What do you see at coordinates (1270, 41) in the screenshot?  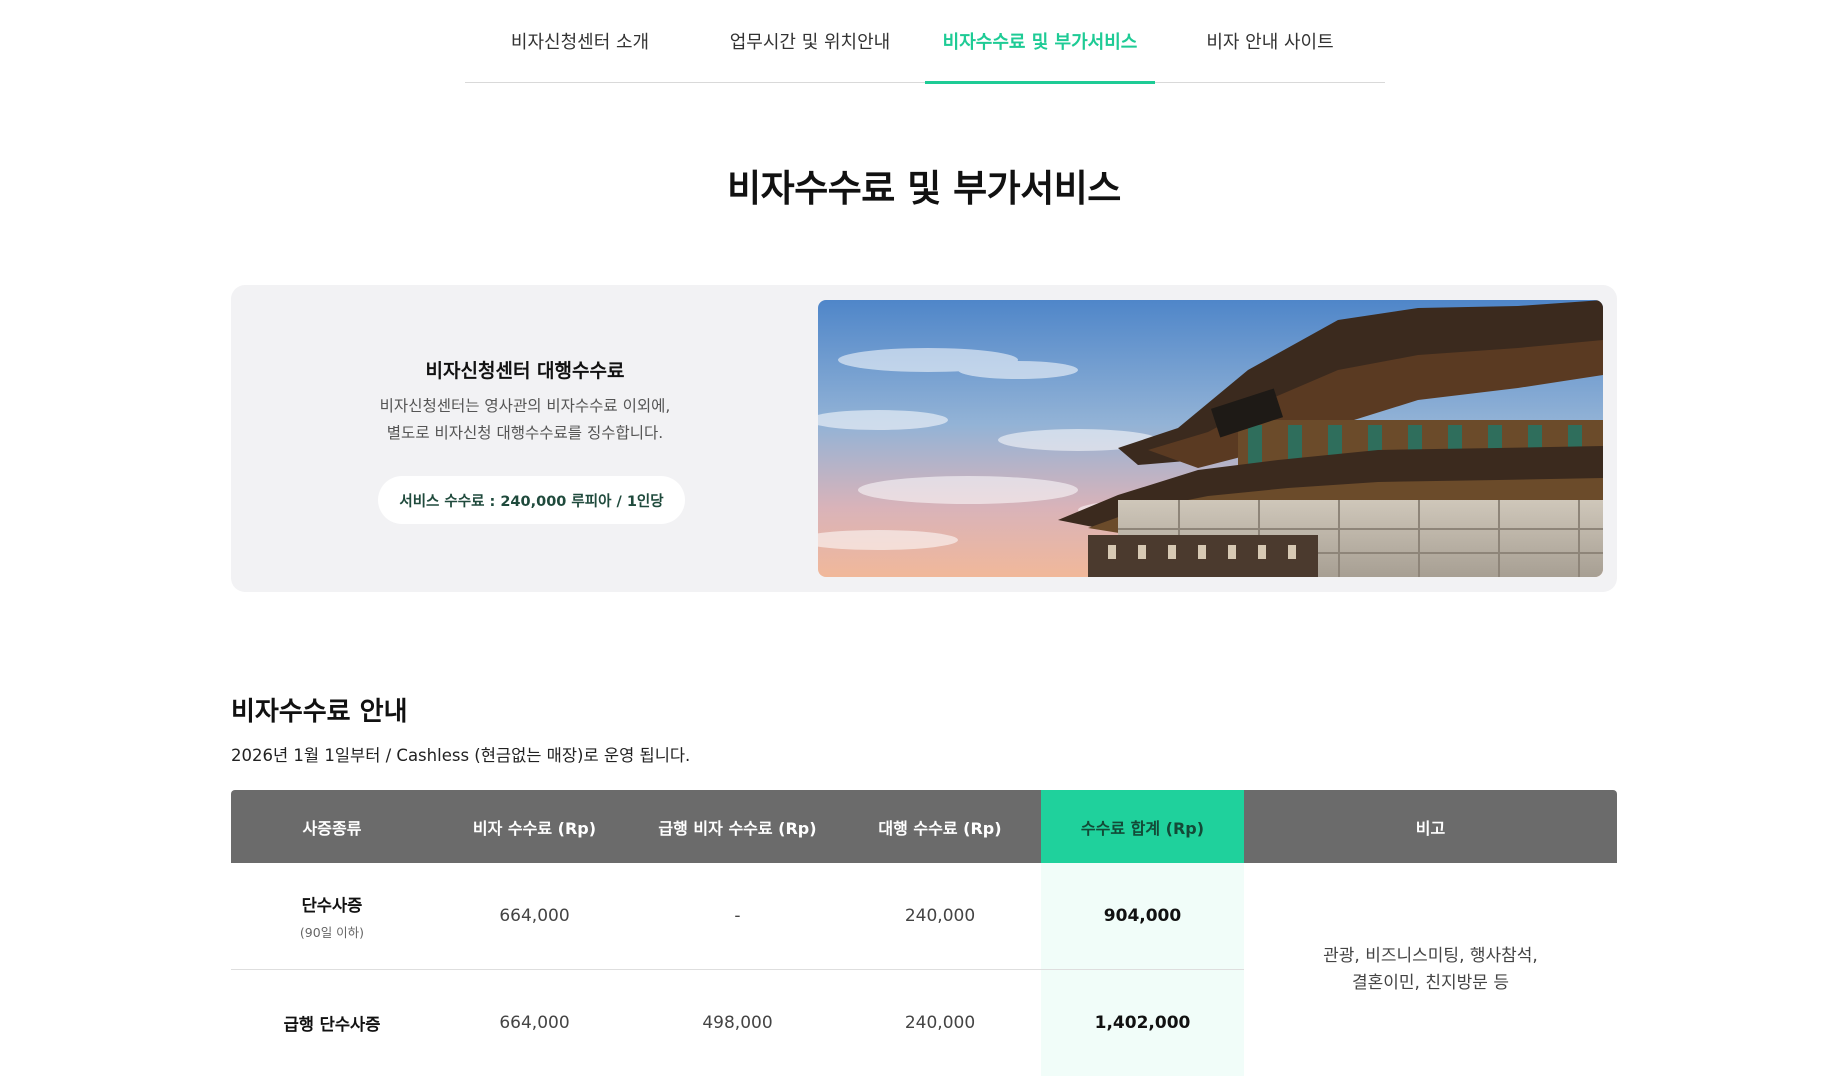 I see `tab-visa-info-site: 비자 안내 사이트` at bounding box center [1270, 41].